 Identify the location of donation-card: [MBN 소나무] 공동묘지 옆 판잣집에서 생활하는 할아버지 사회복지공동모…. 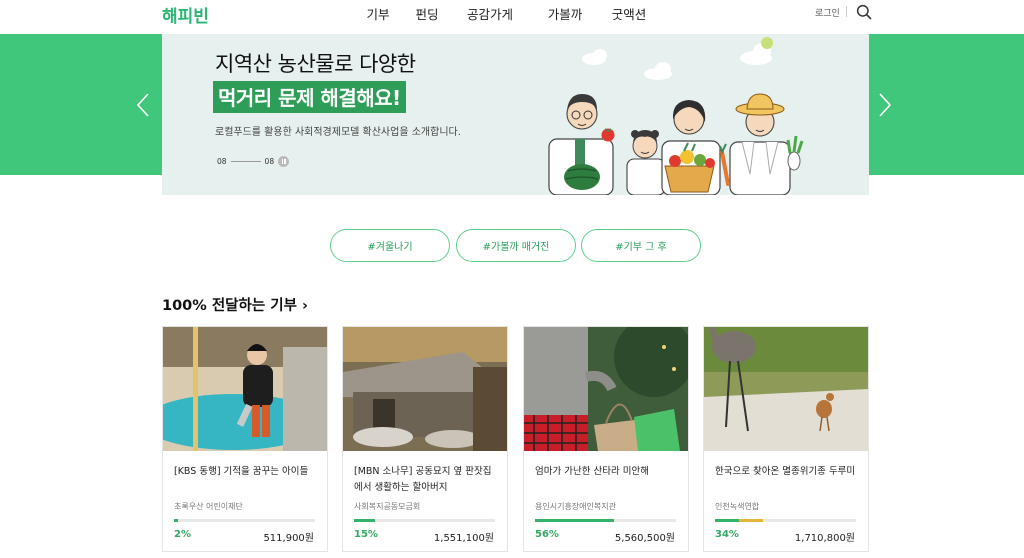
(425, 439).